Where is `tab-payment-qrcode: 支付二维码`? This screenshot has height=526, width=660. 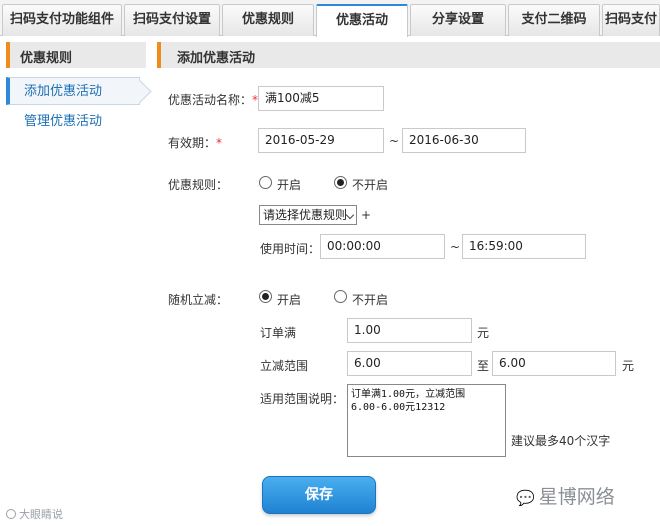
tab-payment-qrcode: 支付二维码 is located at coordinates (554, 20).